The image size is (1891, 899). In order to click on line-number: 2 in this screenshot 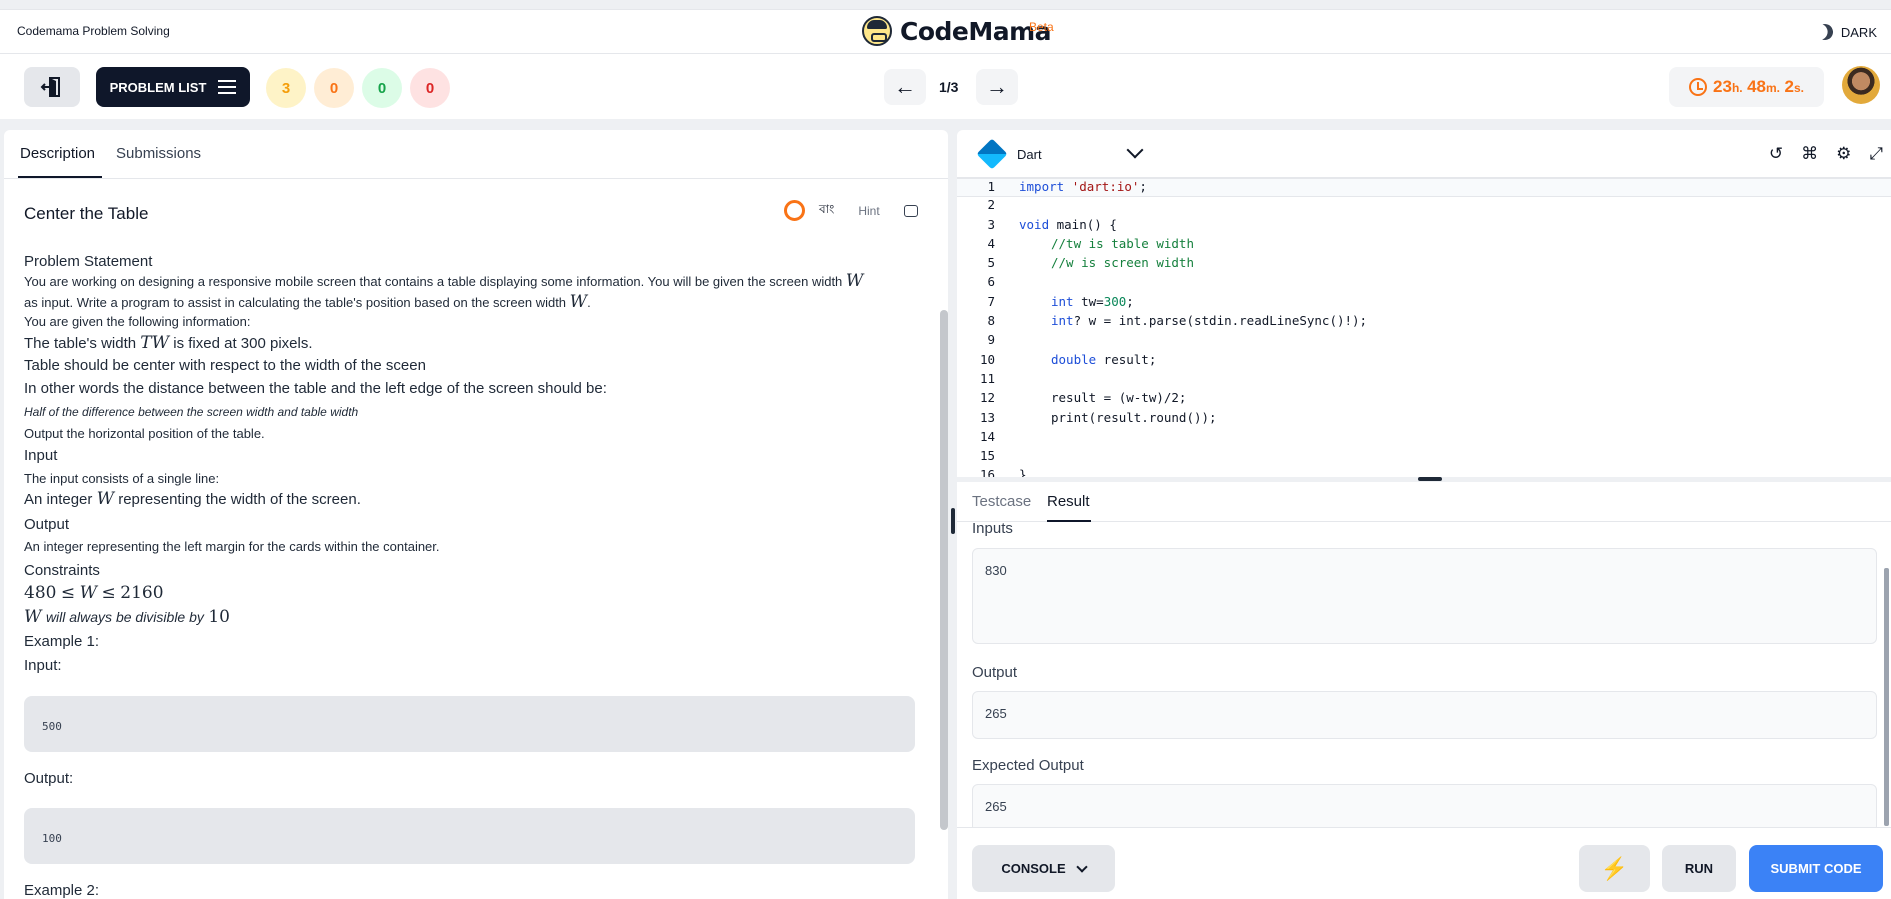, I will do `click(991, 205)`.